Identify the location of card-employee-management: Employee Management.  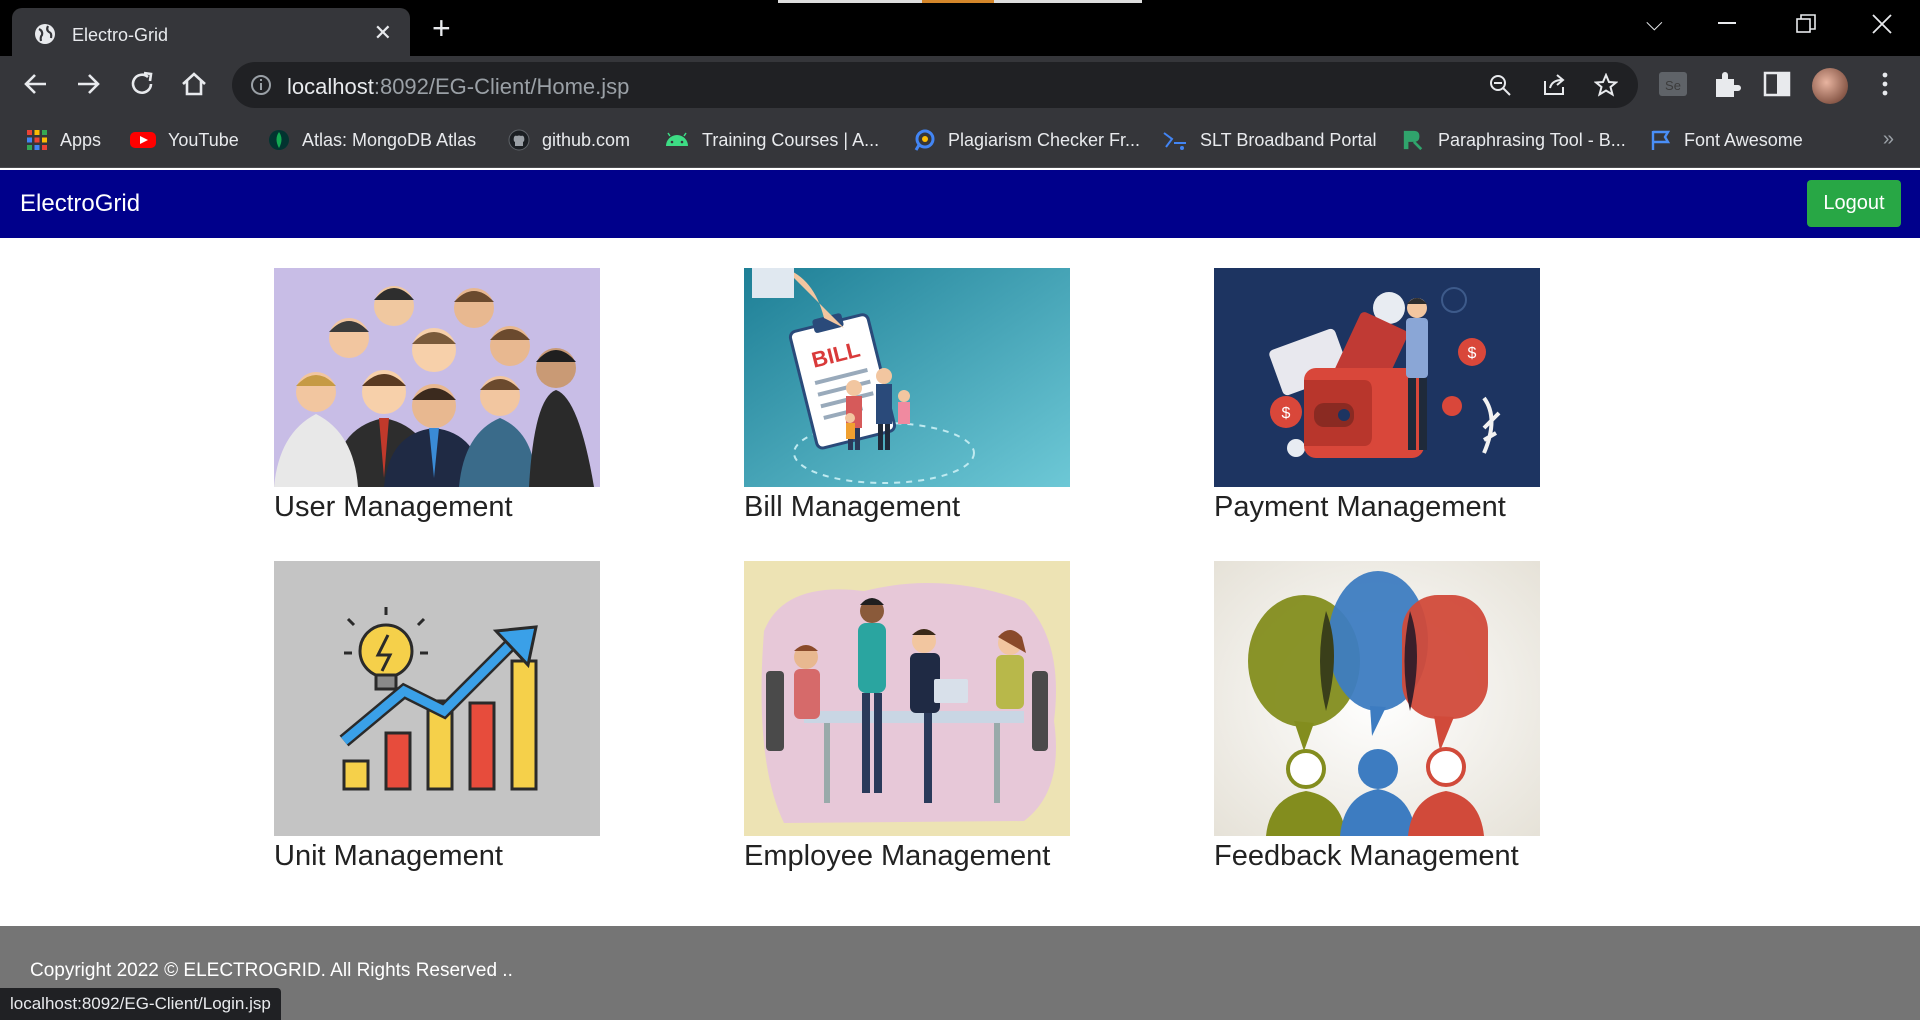
(907, 717).